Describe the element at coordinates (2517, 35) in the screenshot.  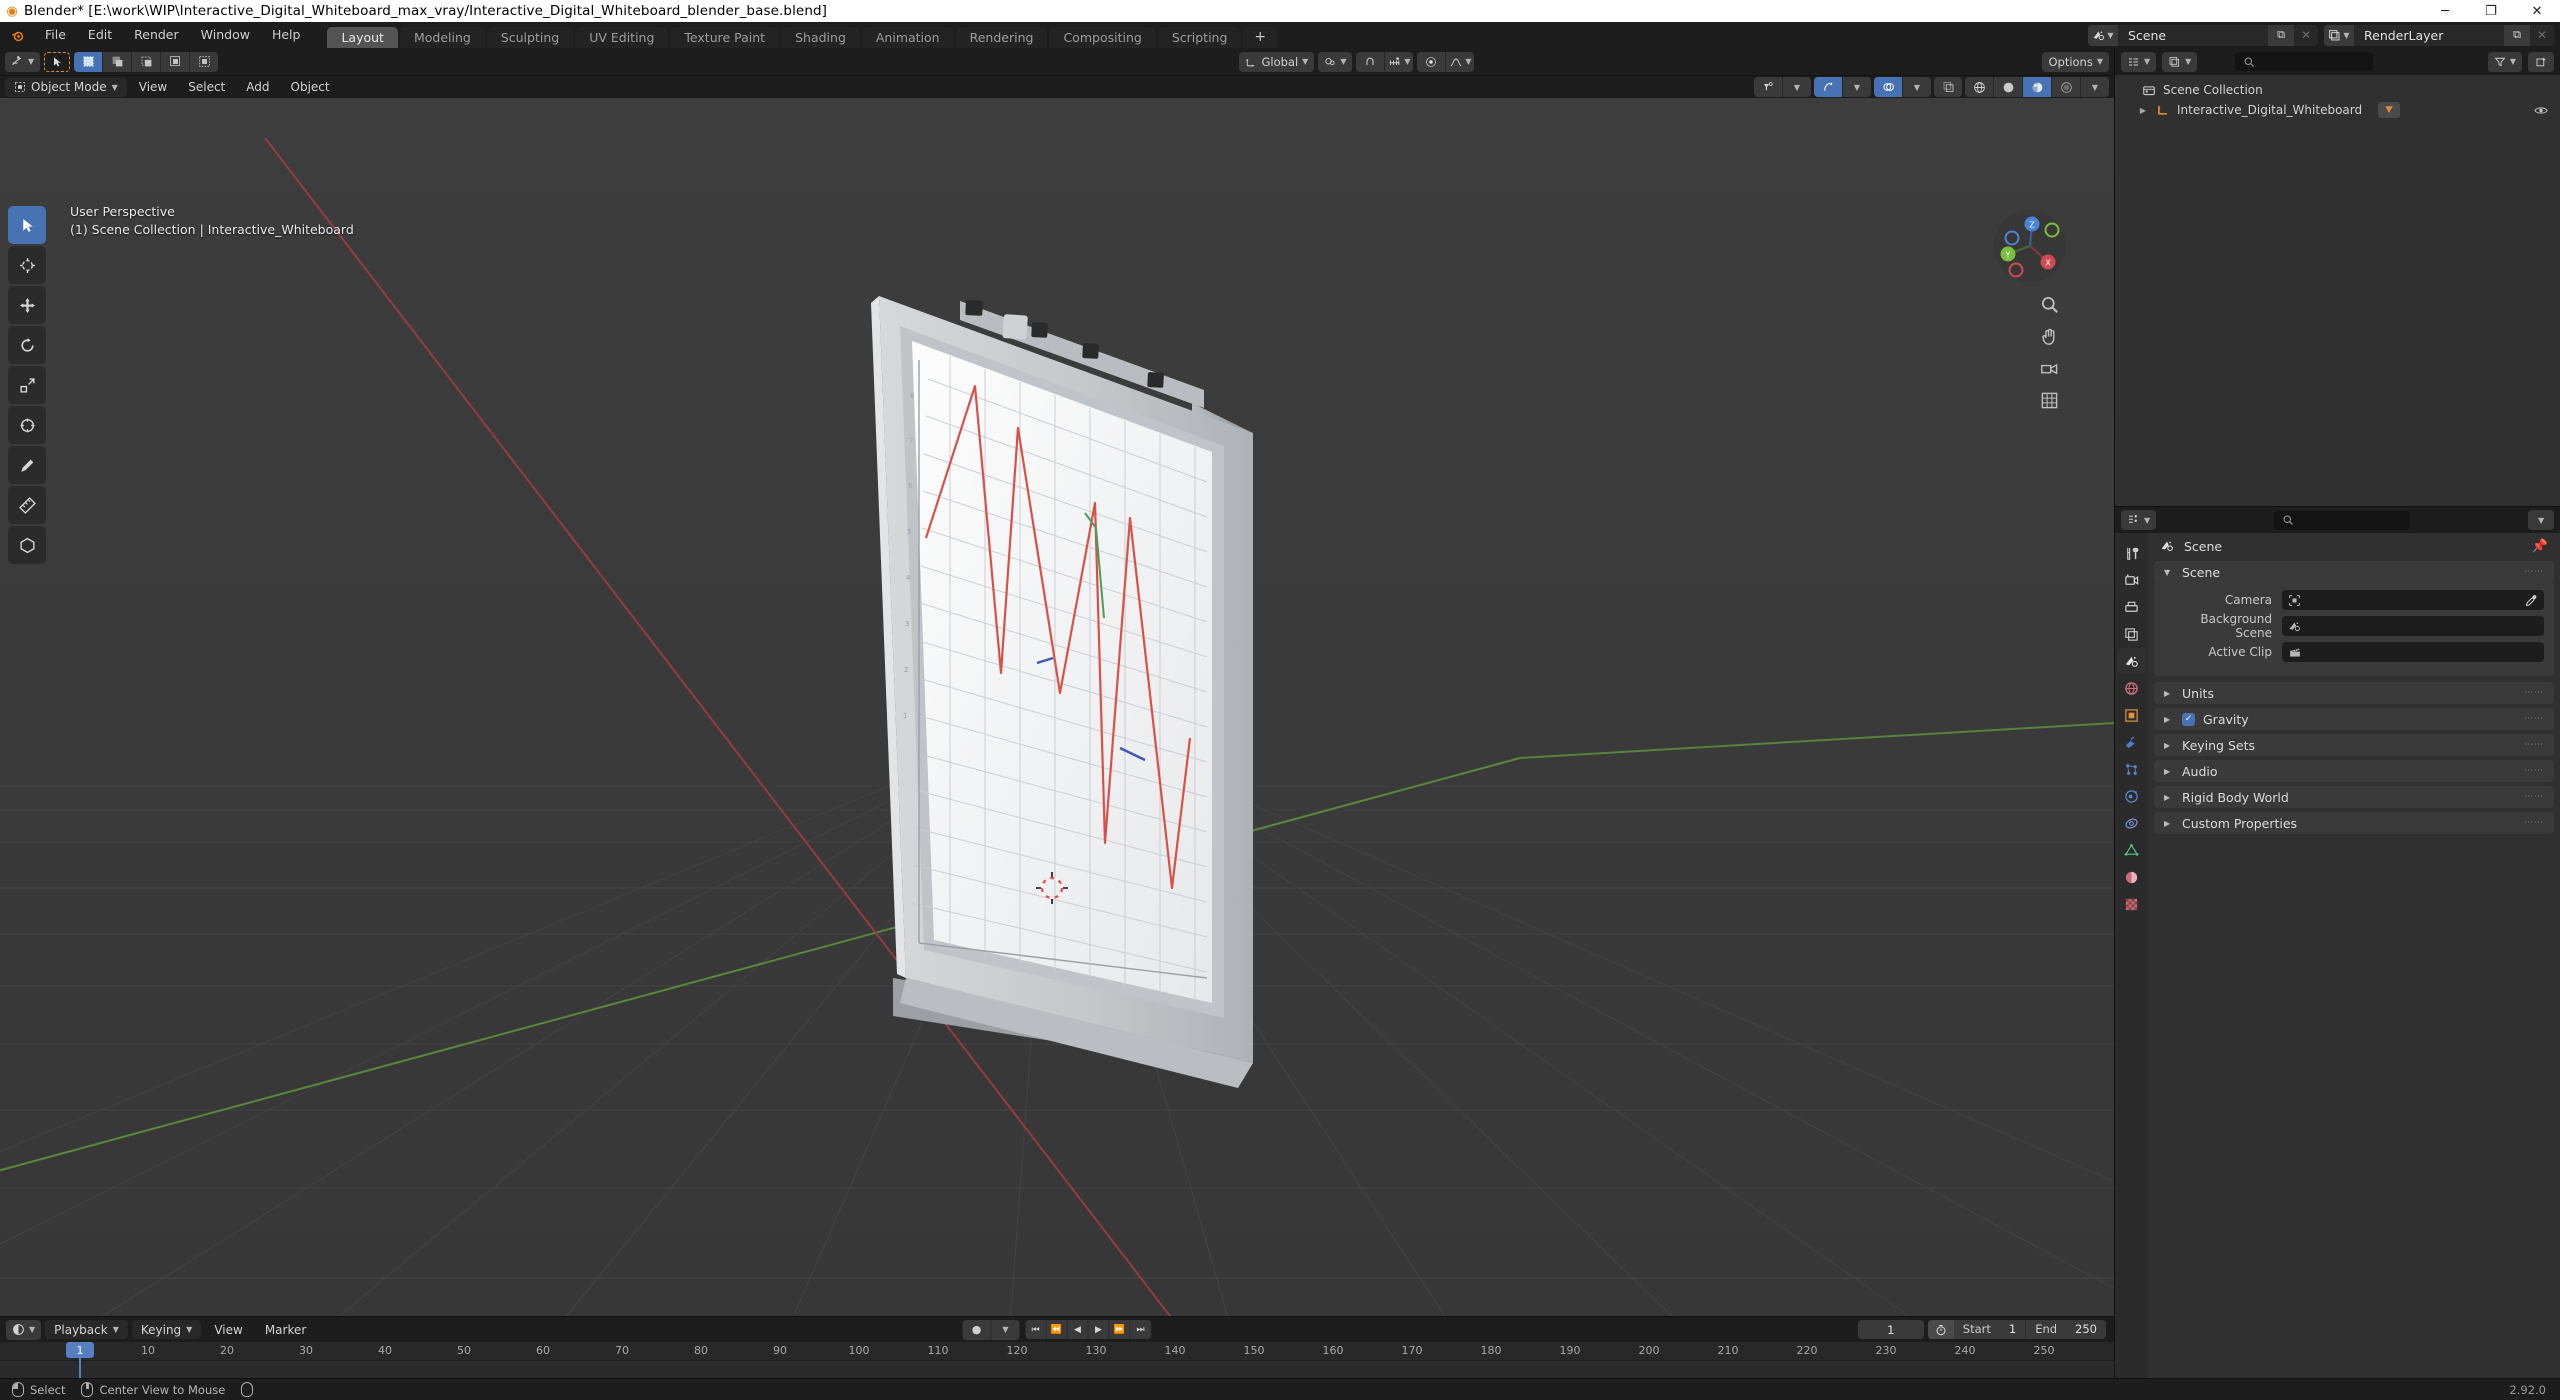
I see `new-view-layer-button: ⧉` at that location.